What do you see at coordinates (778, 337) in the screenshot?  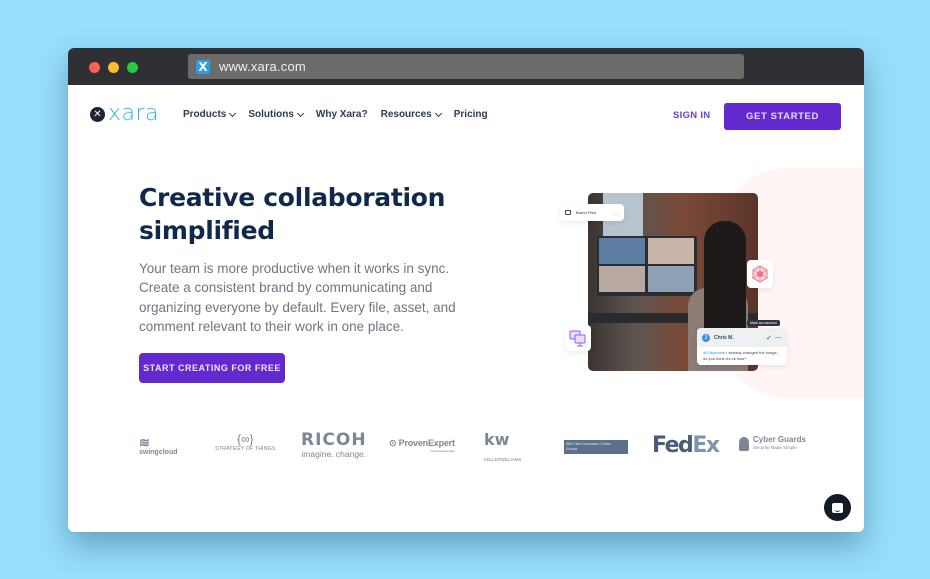 I see `more-icon: —` at bounding box center [778, 337].